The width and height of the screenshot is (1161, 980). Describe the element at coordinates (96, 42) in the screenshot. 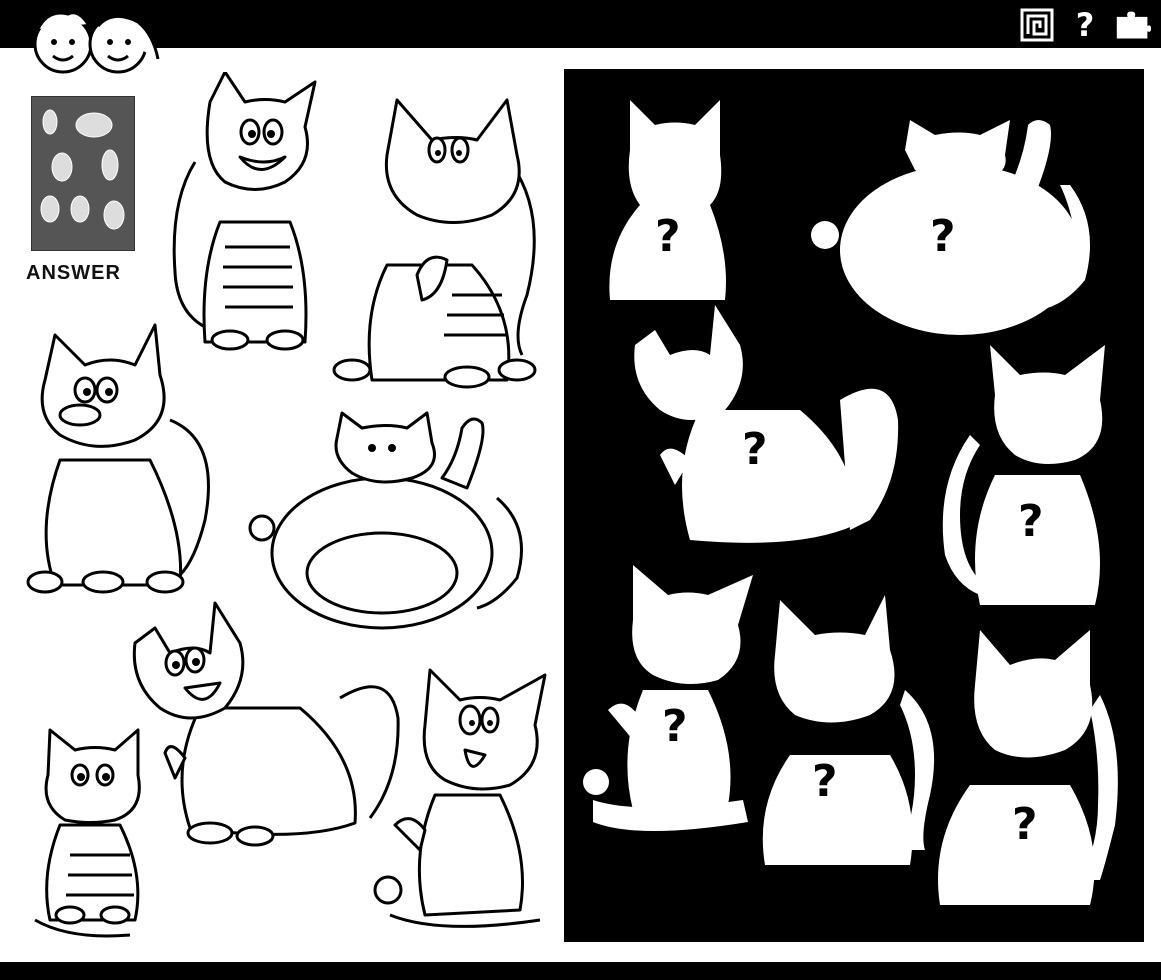

I see `kids-faces-logo-icon` at that location.